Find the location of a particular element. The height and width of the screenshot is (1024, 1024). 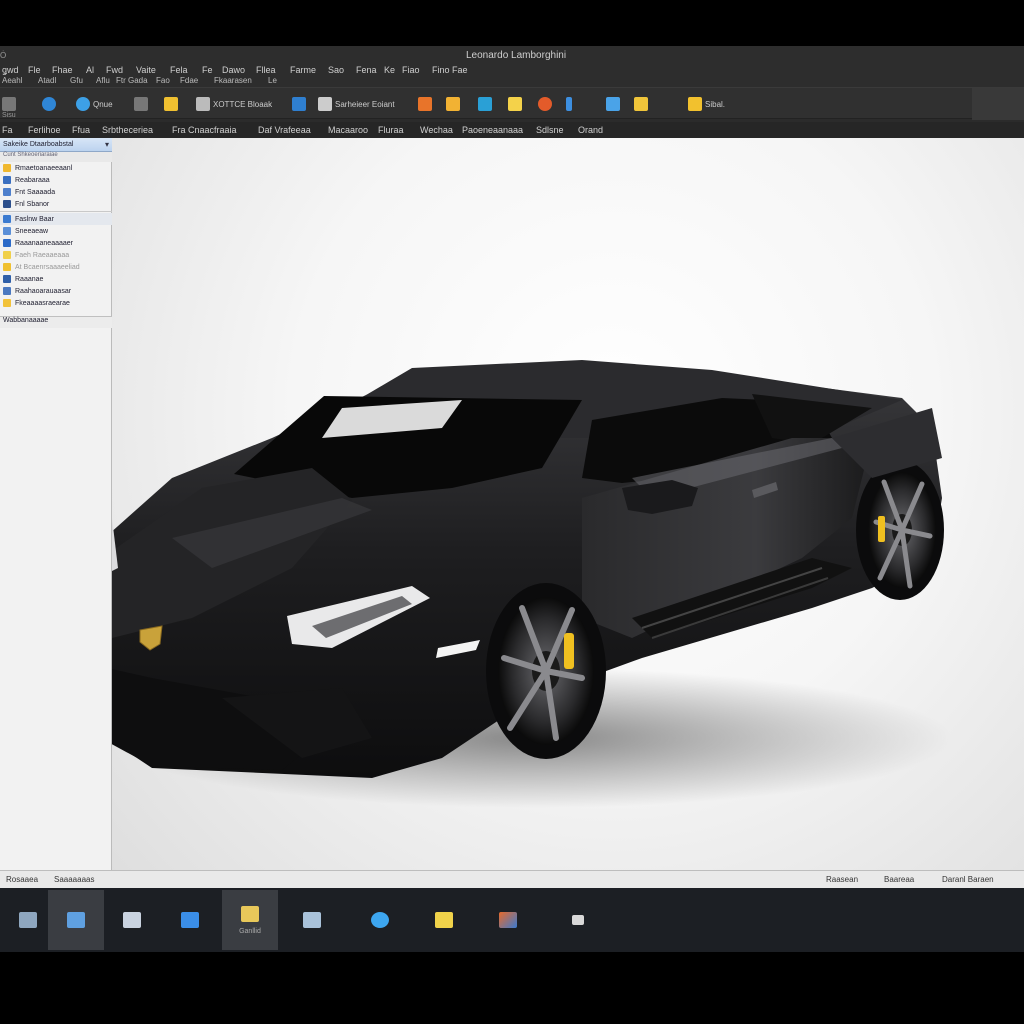

menu-item: Dawo is located at coordinates (233, 70).